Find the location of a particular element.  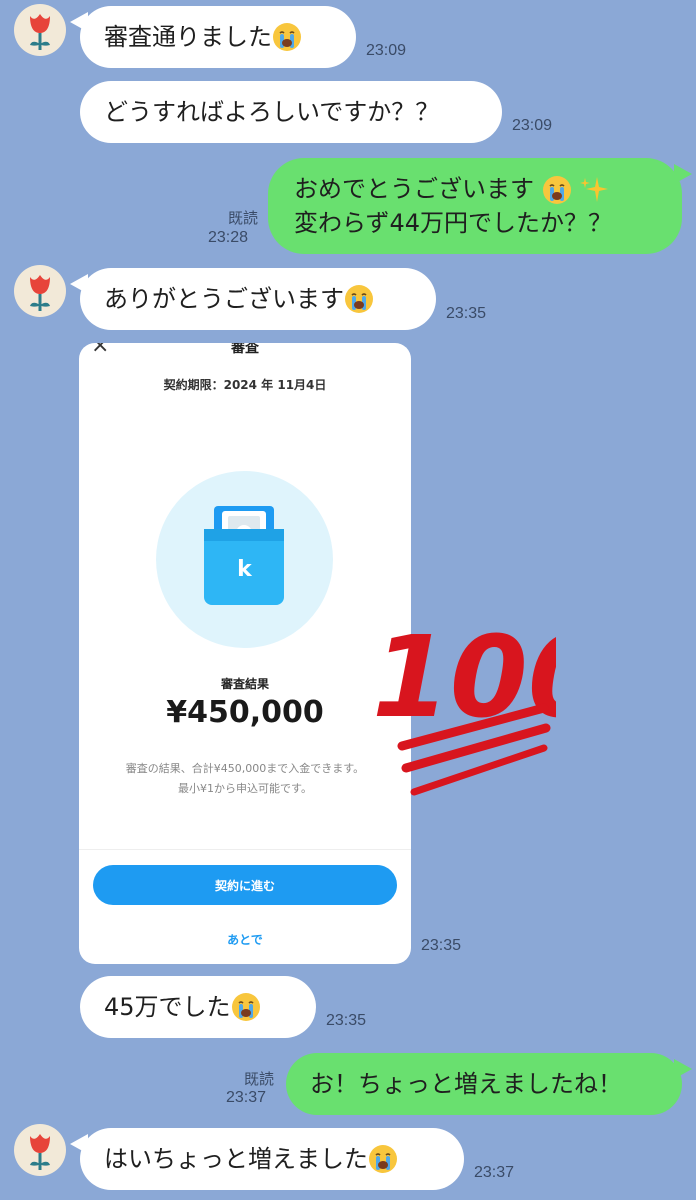

description-line: 最小¥1から申込可能です。 is located at coordinates (245, 788).